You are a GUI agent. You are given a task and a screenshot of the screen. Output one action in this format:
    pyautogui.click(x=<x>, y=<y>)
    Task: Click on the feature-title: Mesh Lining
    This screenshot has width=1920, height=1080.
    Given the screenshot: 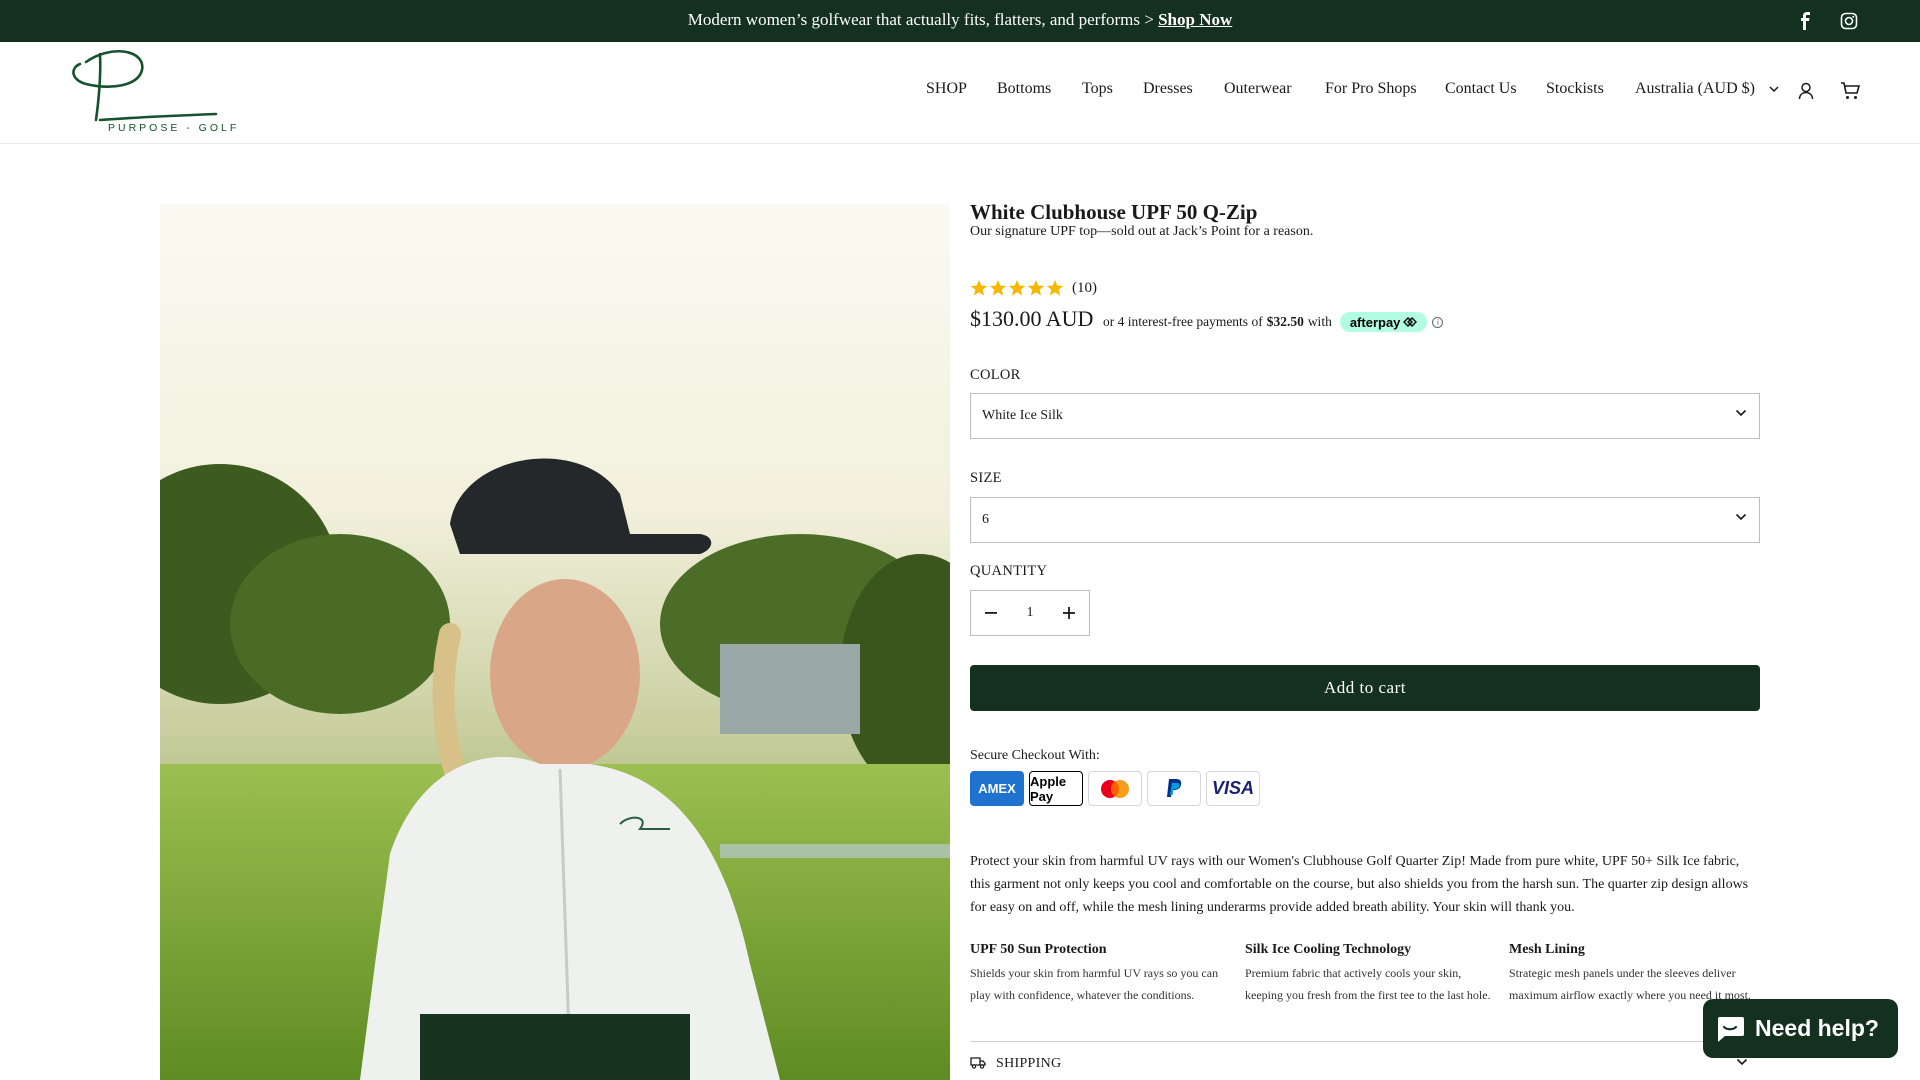 What is the action you would take?
    pyautogui.click(x=1547, y=949)
    